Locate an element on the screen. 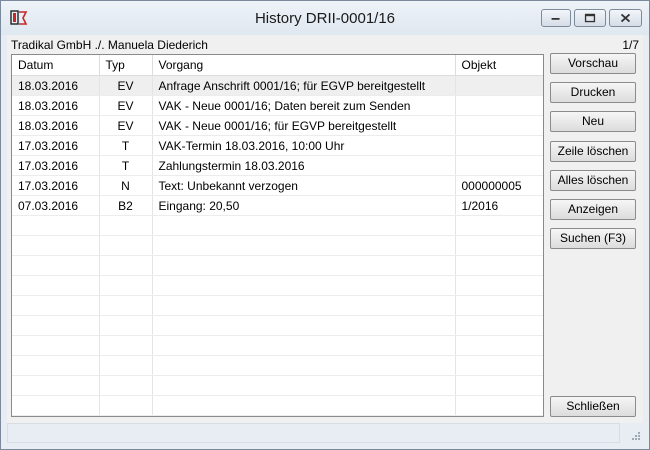 The width and height of the screenshot is (650, 450). column-header-objekt: Objekt is located at coordinates (499, 65).